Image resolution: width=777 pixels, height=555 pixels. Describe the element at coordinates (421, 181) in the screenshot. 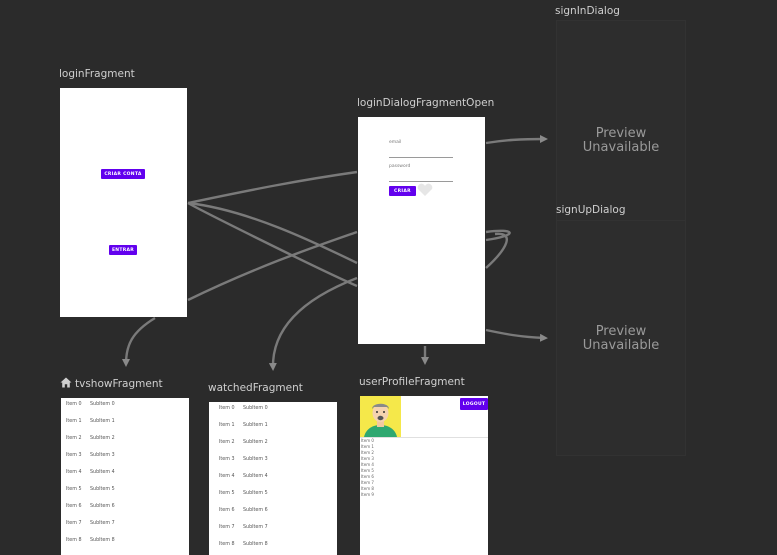

I see `password-field` at that location.